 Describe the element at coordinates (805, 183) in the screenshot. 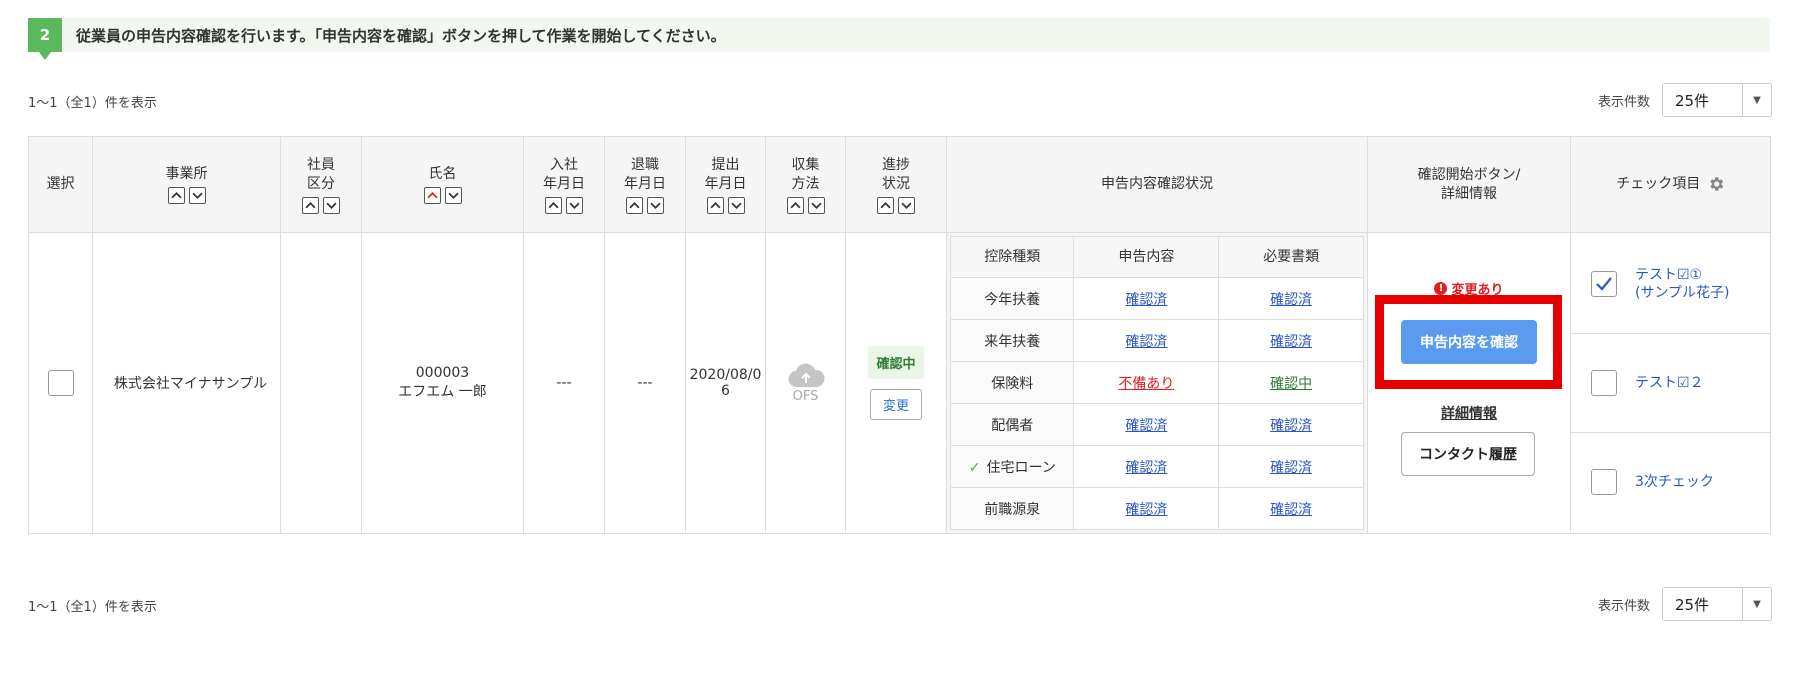

I see `header-collect-line2: 方法` at that location.